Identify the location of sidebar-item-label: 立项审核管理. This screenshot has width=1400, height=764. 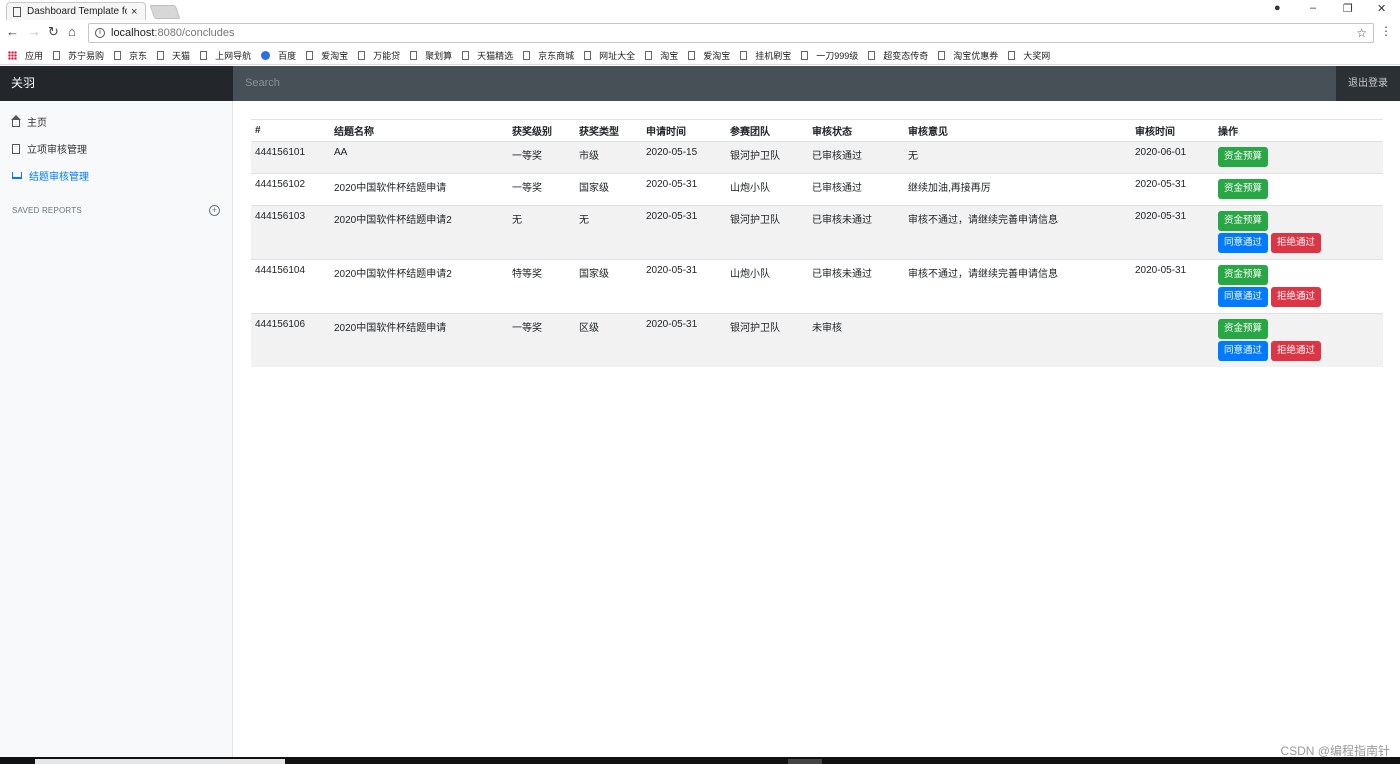
(57, 150).